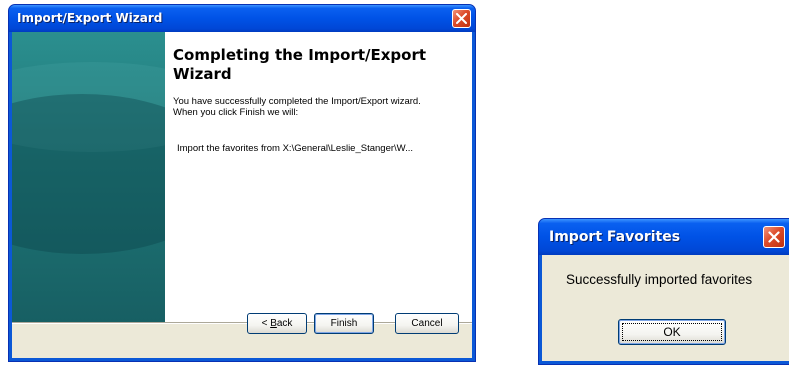 The width and height of the screenshot is (789, 369). I want to click on wizard-title: Import/Export Wizard, so click(90, 18).